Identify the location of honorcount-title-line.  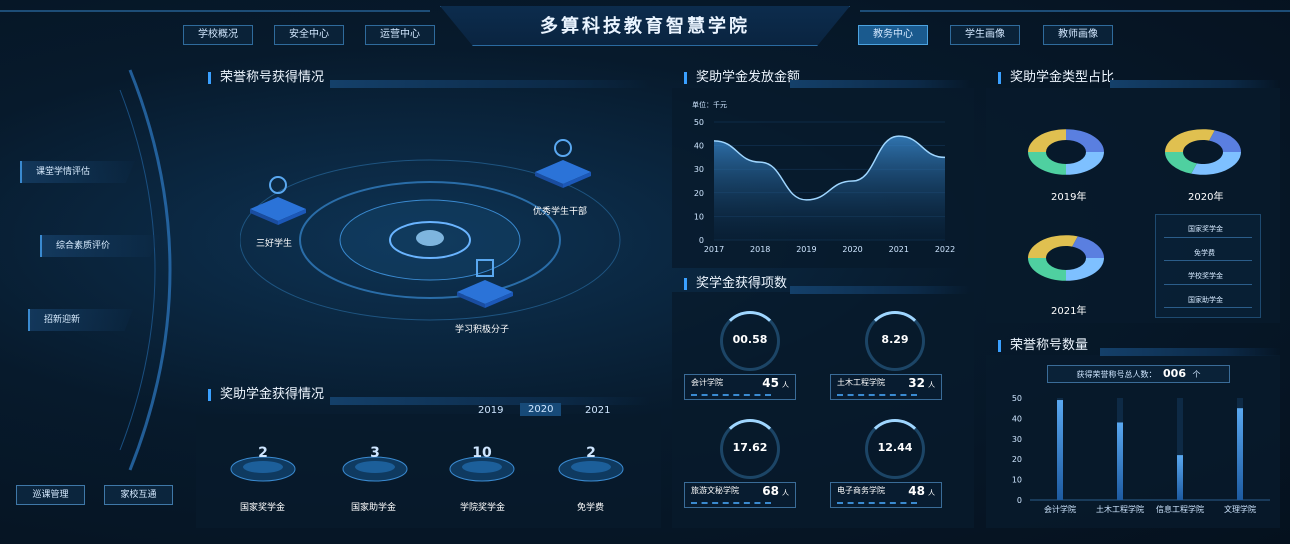
(1190, 352).